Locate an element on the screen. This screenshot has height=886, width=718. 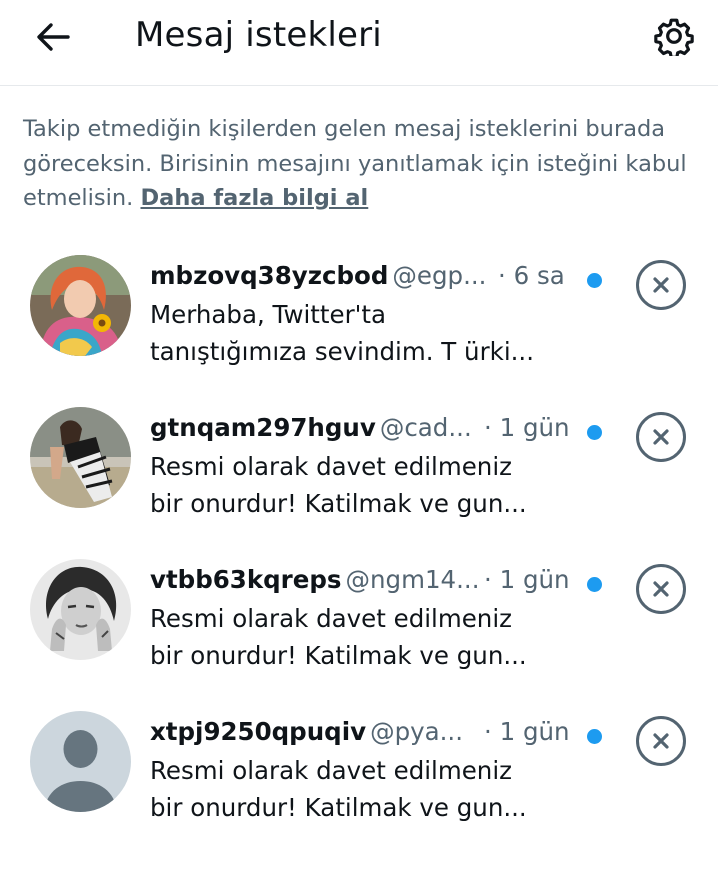
timestamp: · 6 sa is located at coordinates (531, 275).